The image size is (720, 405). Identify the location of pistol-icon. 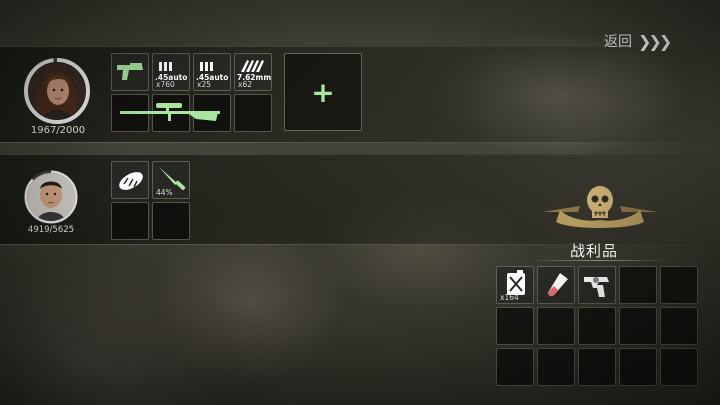
(130, 71).